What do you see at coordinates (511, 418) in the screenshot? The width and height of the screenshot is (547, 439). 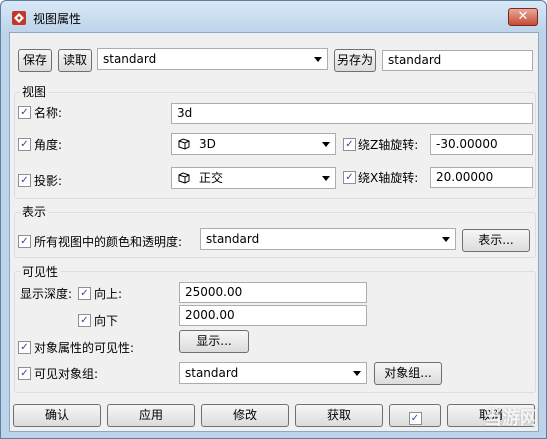 I see `watermark: 当游网` at bounding box center [511, 418].